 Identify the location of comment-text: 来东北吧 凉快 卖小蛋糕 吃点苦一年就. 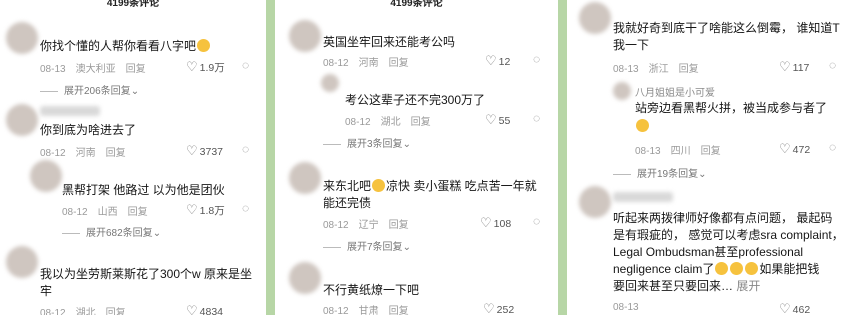
(430, 186).